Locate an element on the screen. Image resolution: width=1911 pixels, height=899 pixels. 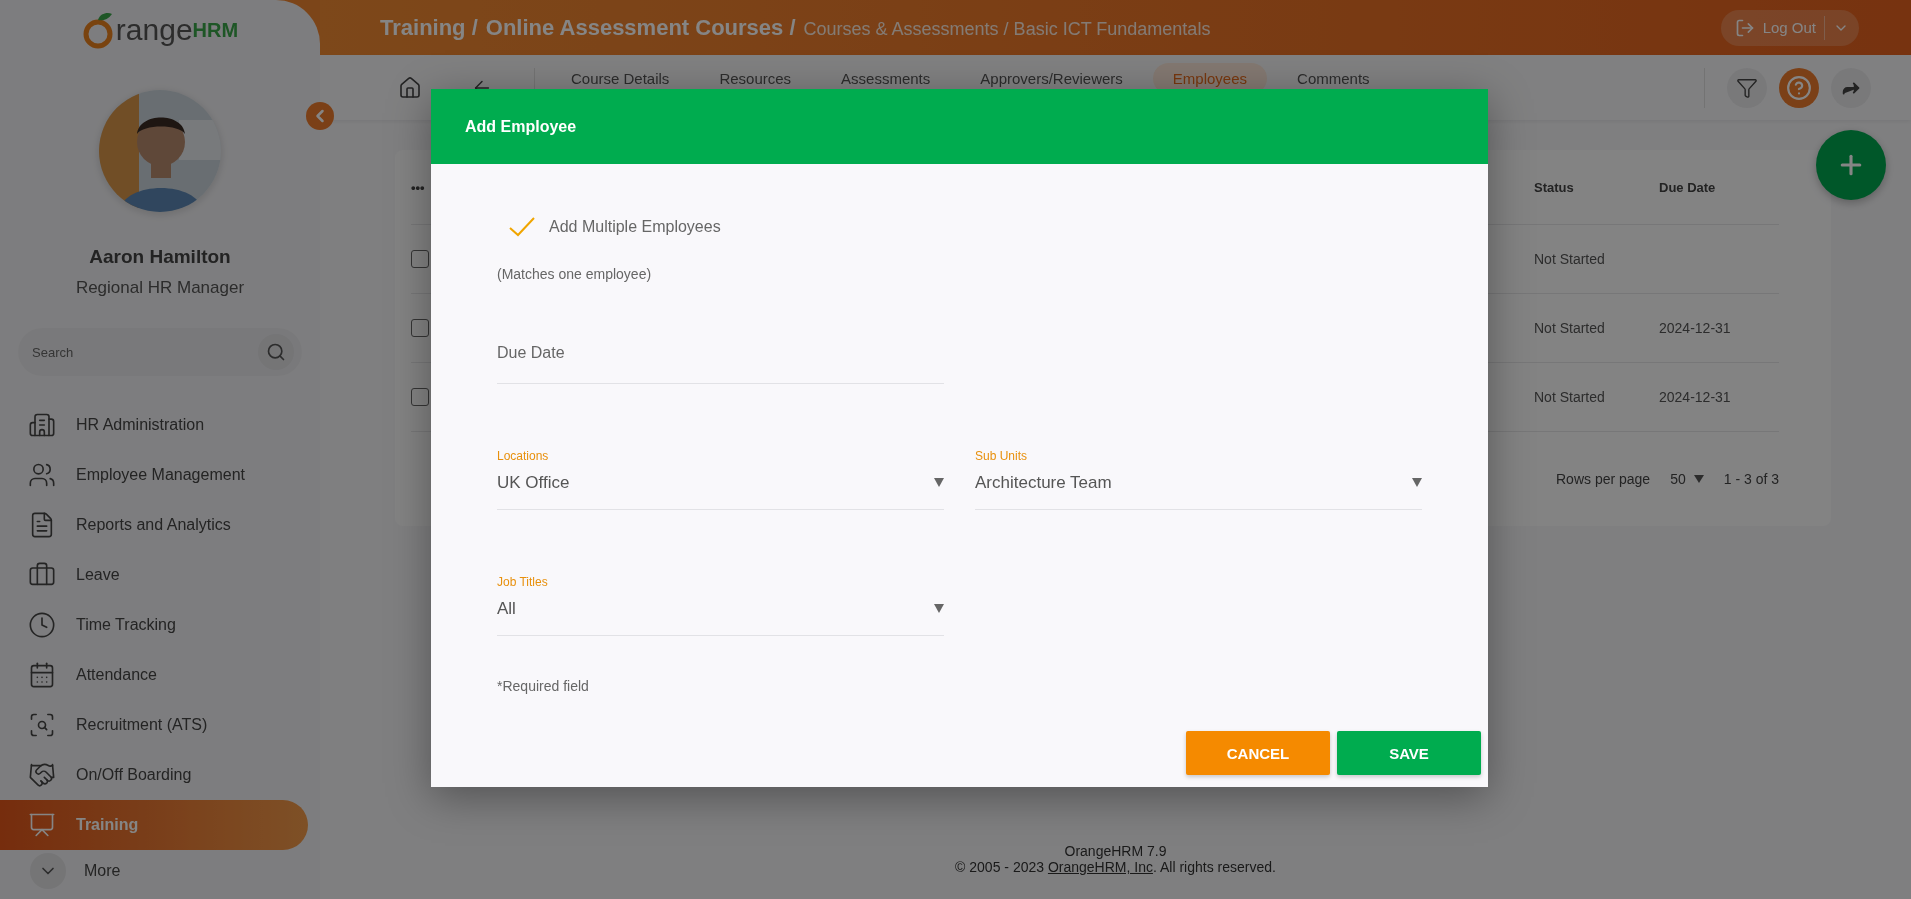
nav-item: Attendance is located at coordinates (154, 675).